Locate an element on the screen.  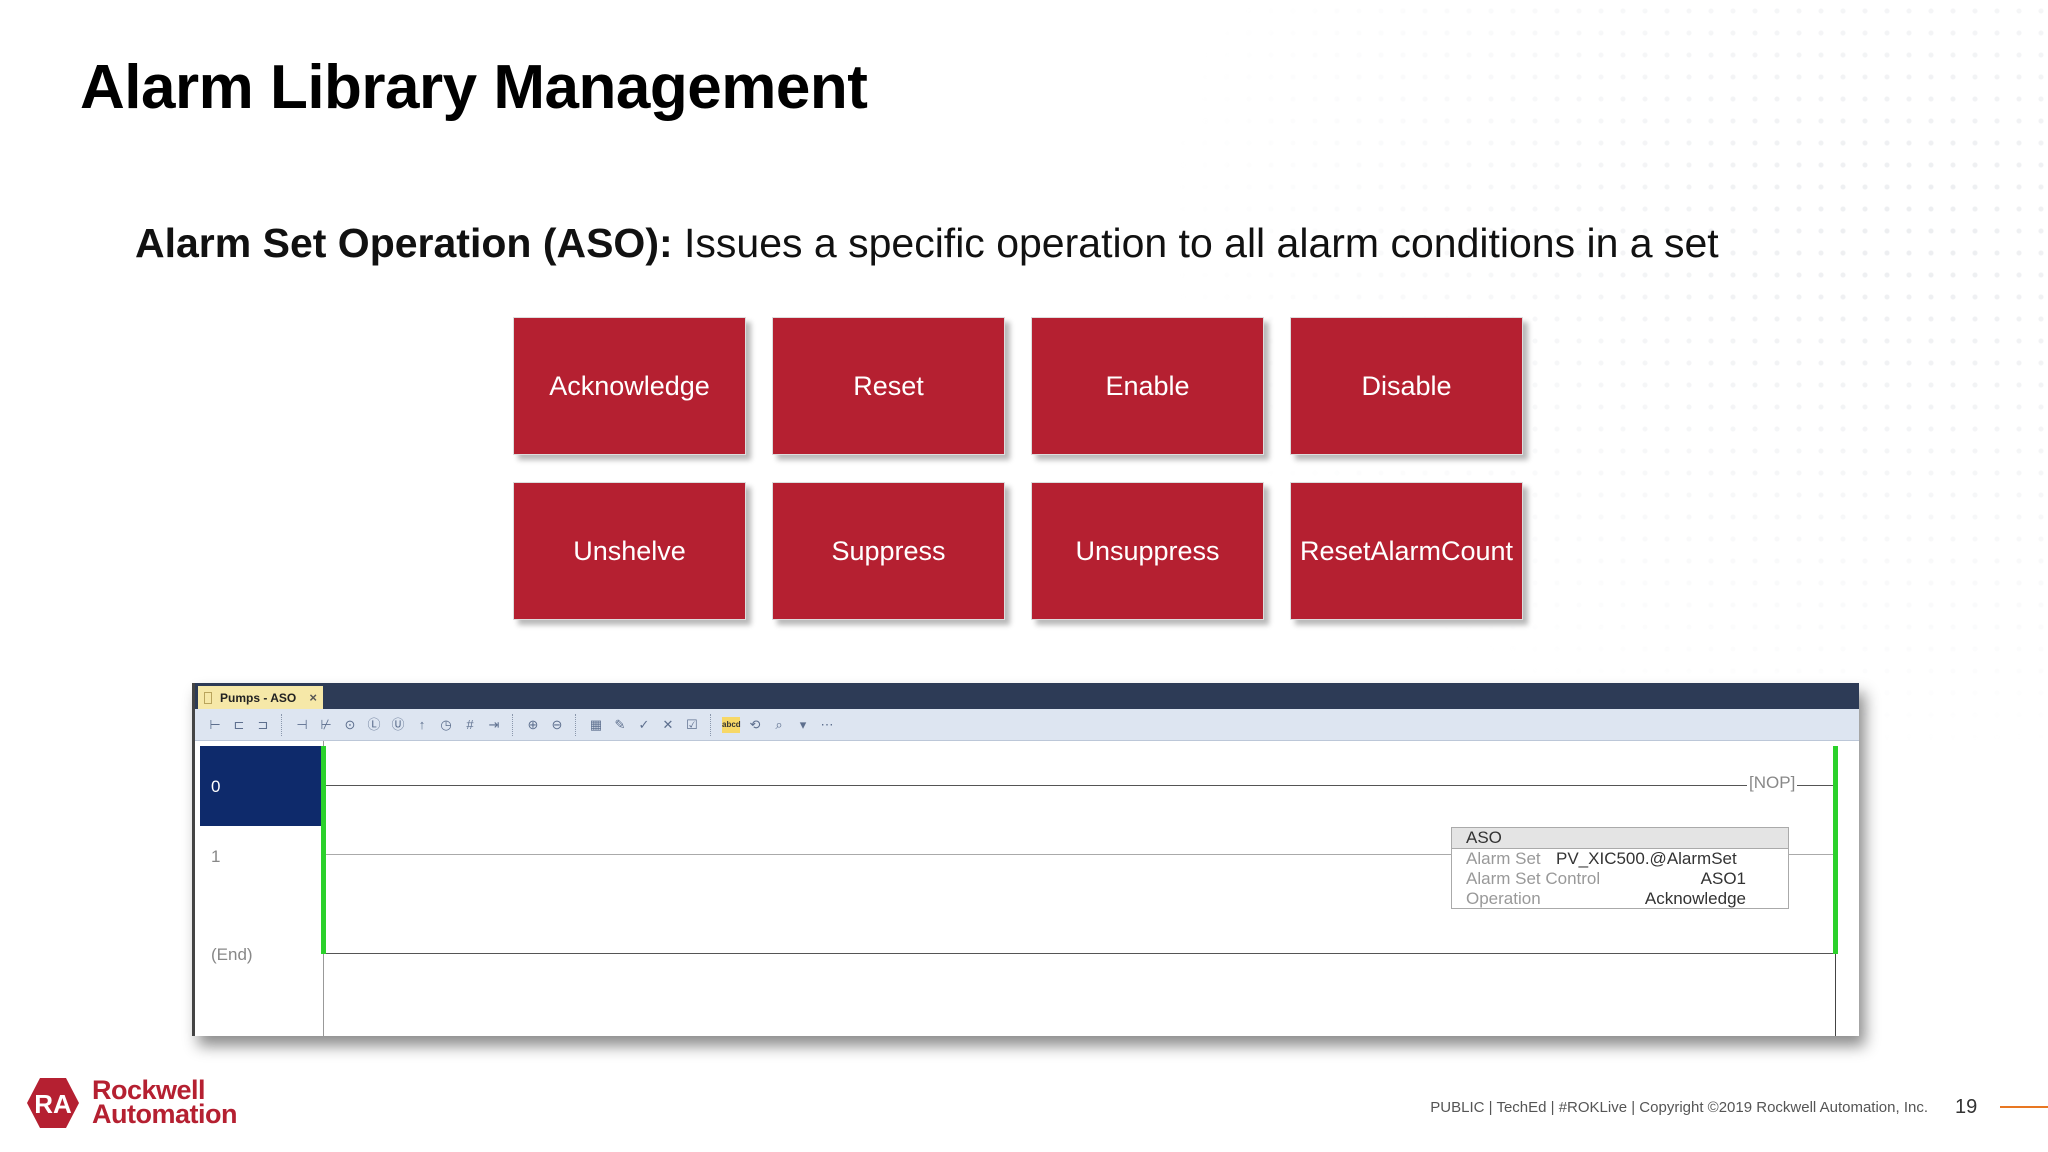
aso-label: Operation is located at coordinates (1503, 898).